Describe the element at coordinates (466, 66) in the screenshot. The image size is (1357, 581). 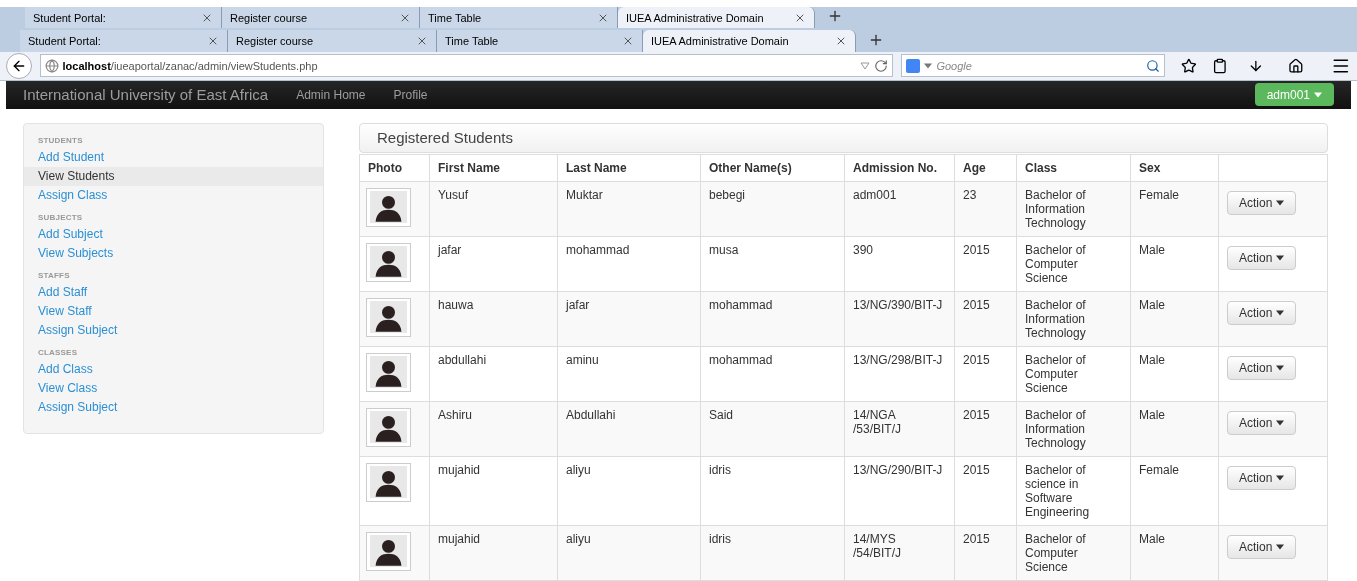
I see `address-field: localhost/iueaportal/zanac/admin/viewStudents.php` at that location.